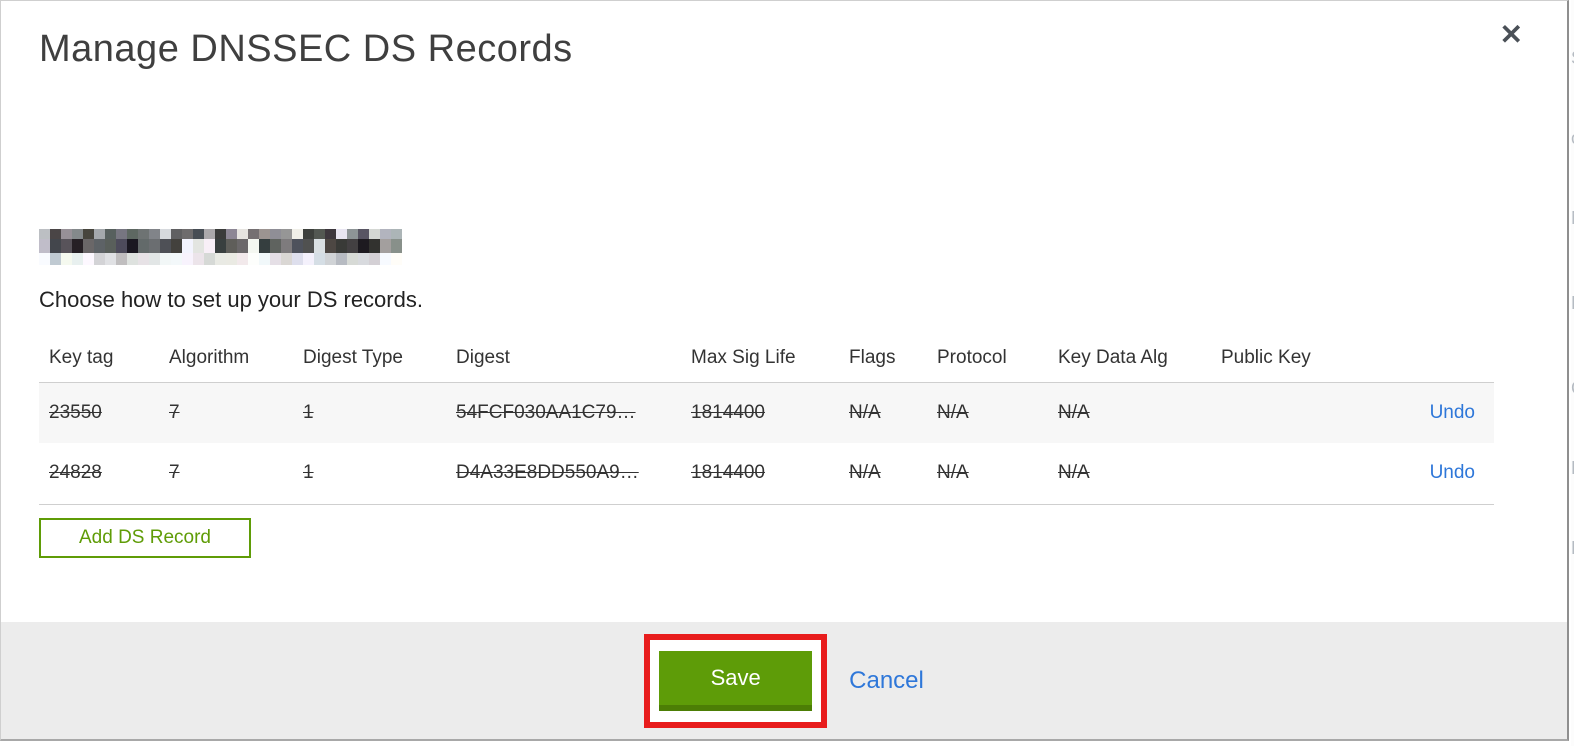 This screenshot has height=746, width=1574. I want to click on add-ds-record-button: Add DS Record, so click(145, 537).